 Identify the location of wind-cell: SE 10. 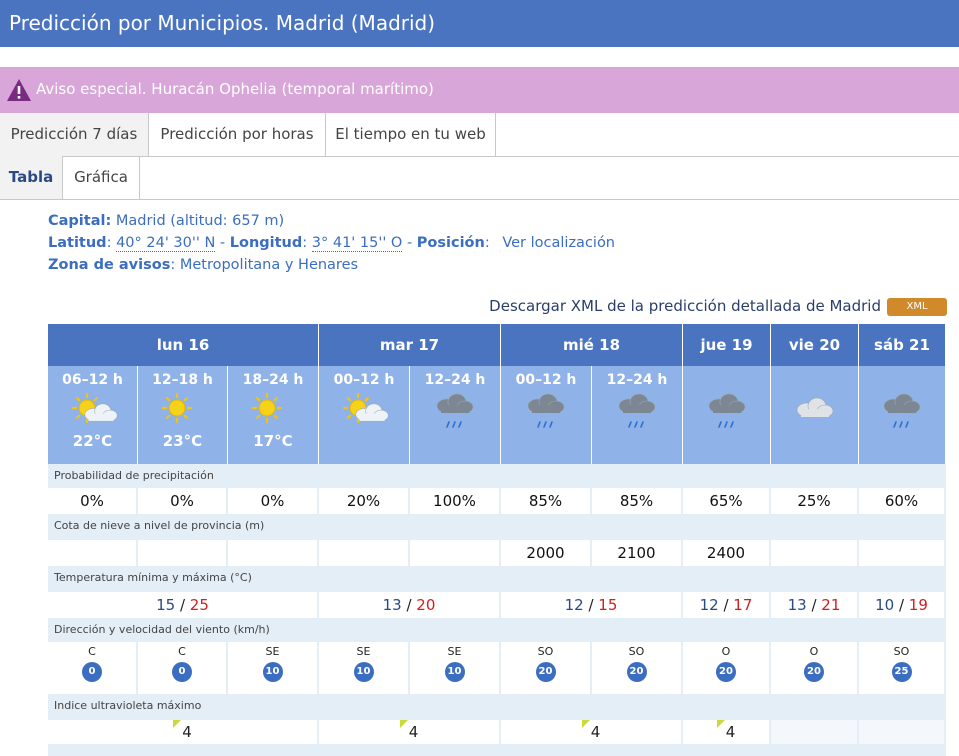
(364, 668).